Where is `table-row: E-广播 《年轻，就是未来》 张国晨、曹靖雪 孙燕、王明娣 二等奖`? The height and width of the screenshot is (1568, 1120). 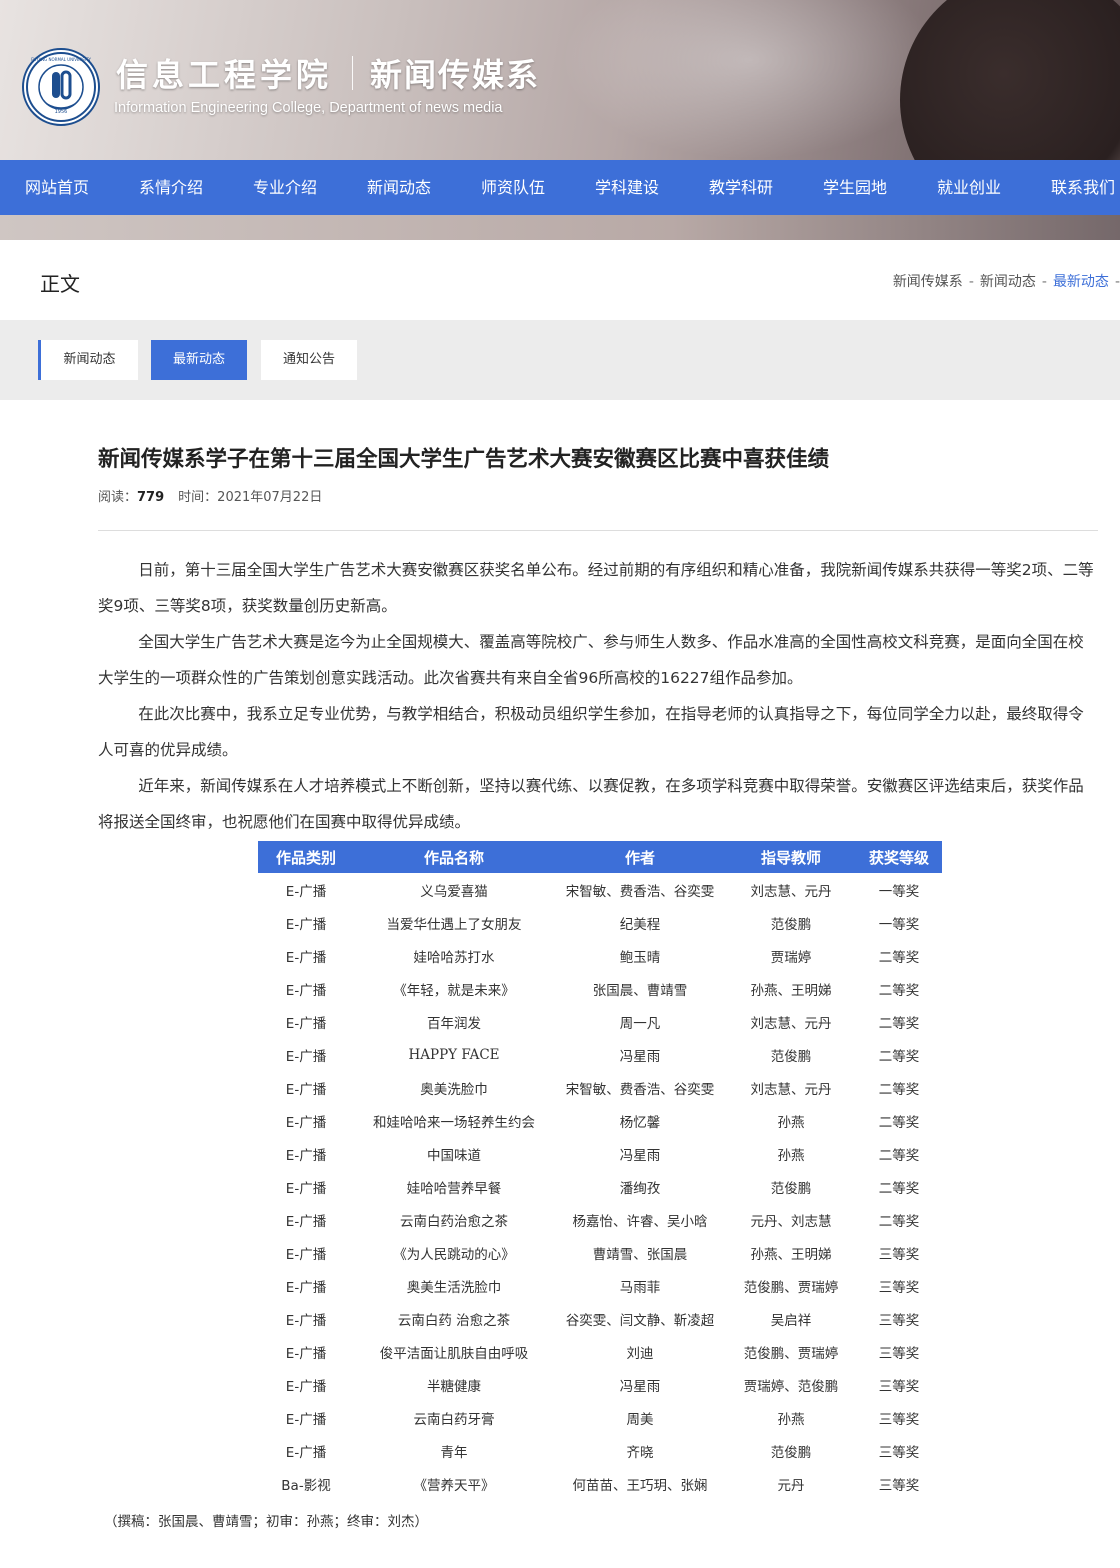 table-row: E-广播 《年轻，就是未来》 张国晨、曹靖雪 孙燕、王明娣 二等奖 is located at coordinates (600, 988).